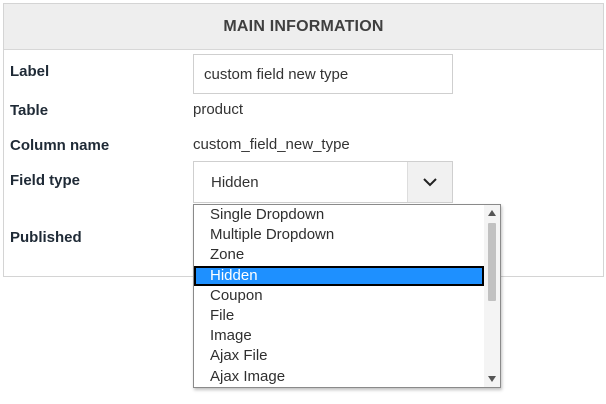 This screenshot has width=606, height=404. What do you see at coordinates (235, 182) in the screenshot?
I see `field-type-selected-value: Hidden` at bounding box center [235, 182].